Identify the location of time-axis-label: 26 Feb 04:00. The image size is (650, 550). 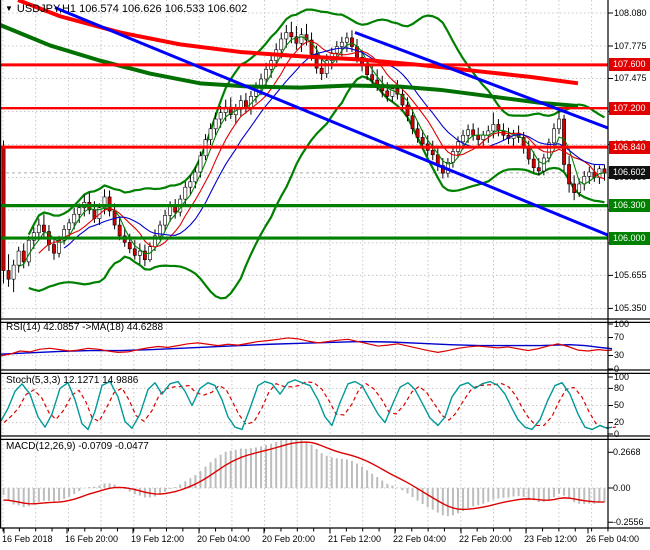
(613, 539).